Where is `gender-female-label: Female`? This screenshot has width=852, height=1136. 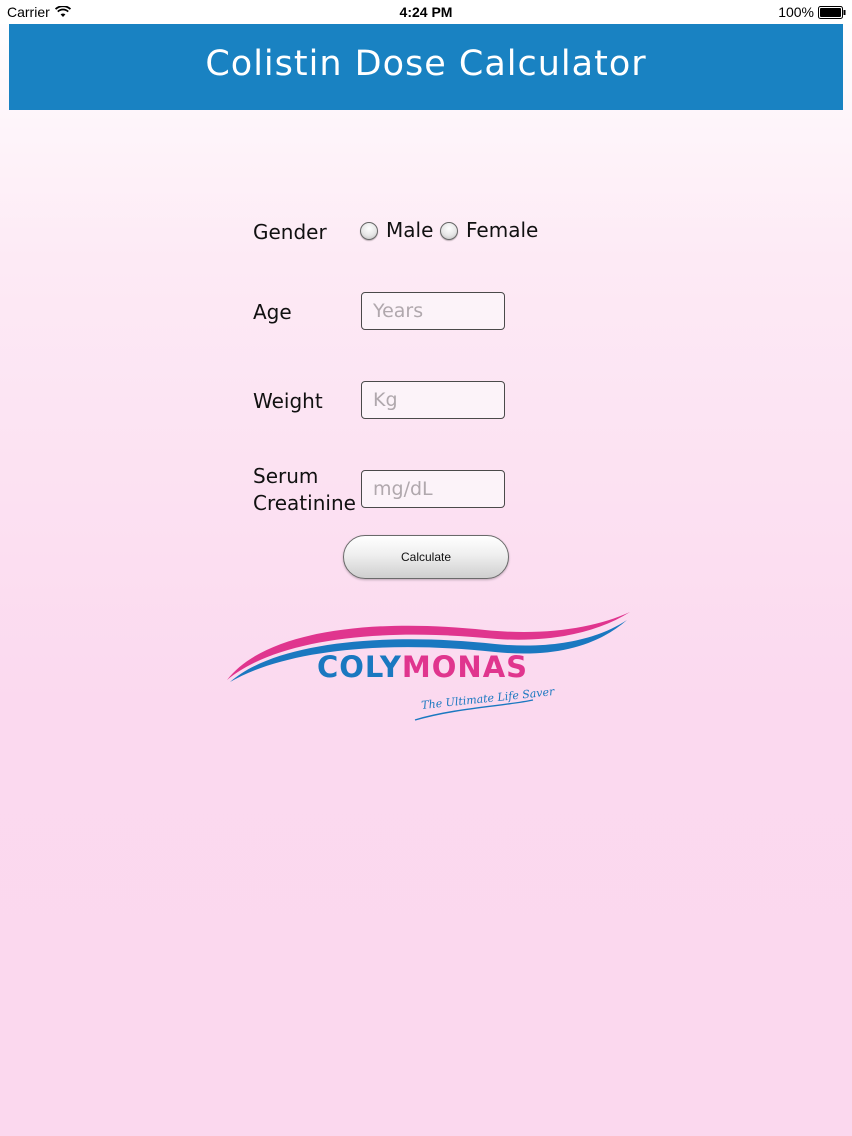 gender-female-label: Female is located at coordinates (502, 230).